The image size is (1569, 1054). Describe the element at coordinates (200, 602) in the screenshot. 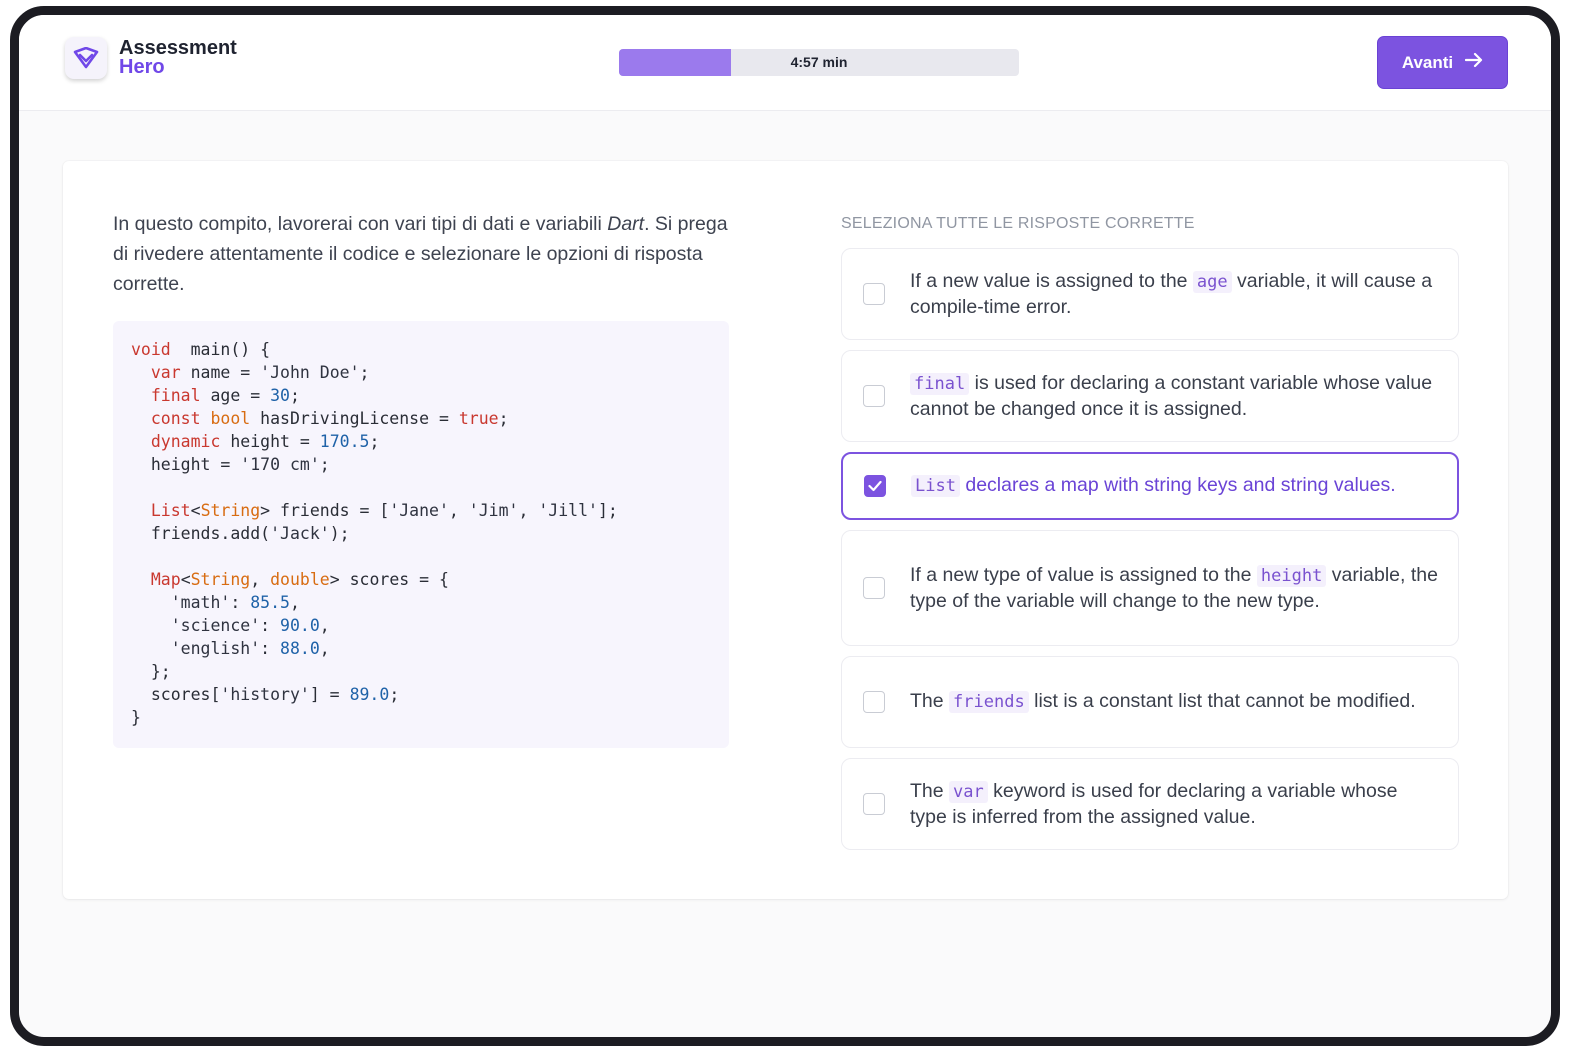

I see `code-token: 'math'` at that location.